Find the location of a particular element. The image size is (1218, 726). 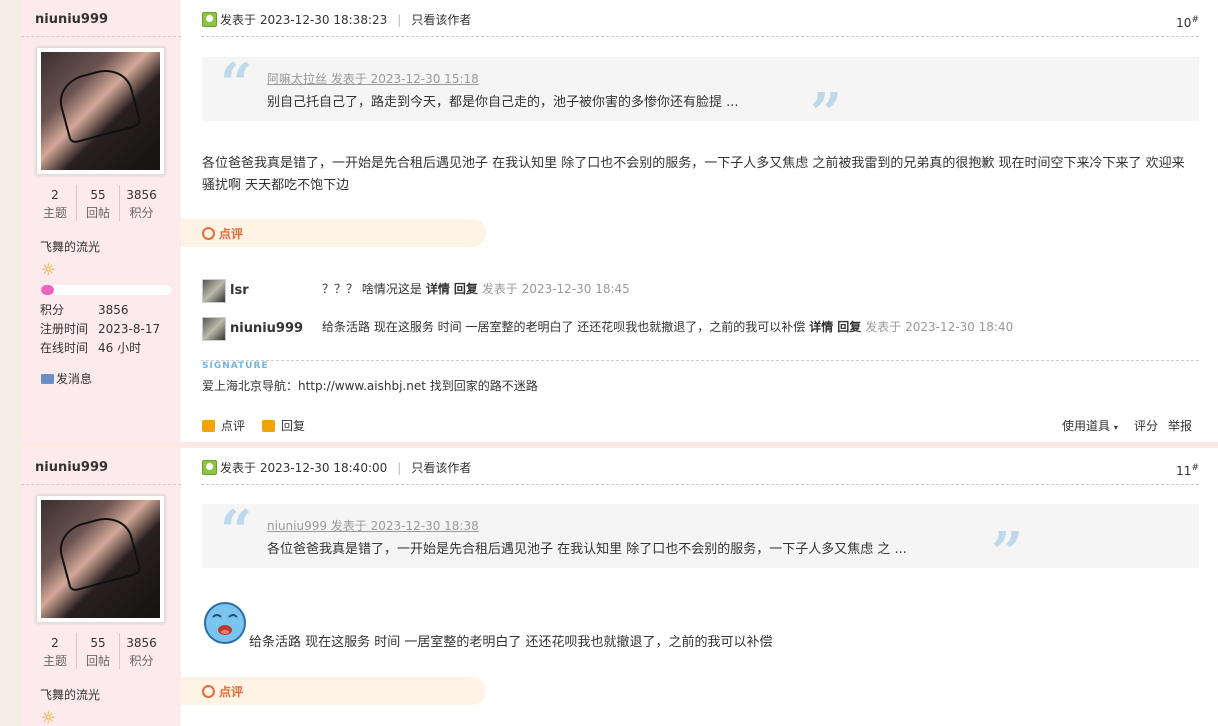

score-button: 评分 is located at coordinates (1146, 426).